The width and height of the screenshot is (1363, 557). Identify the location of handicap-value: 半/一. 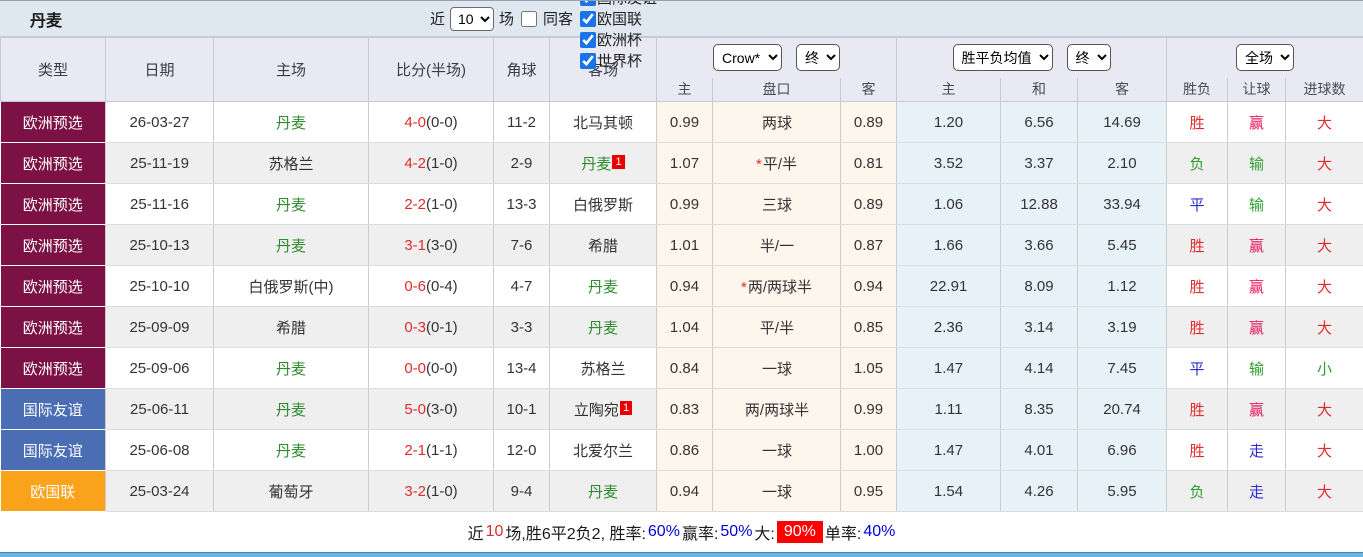
(776, 245).